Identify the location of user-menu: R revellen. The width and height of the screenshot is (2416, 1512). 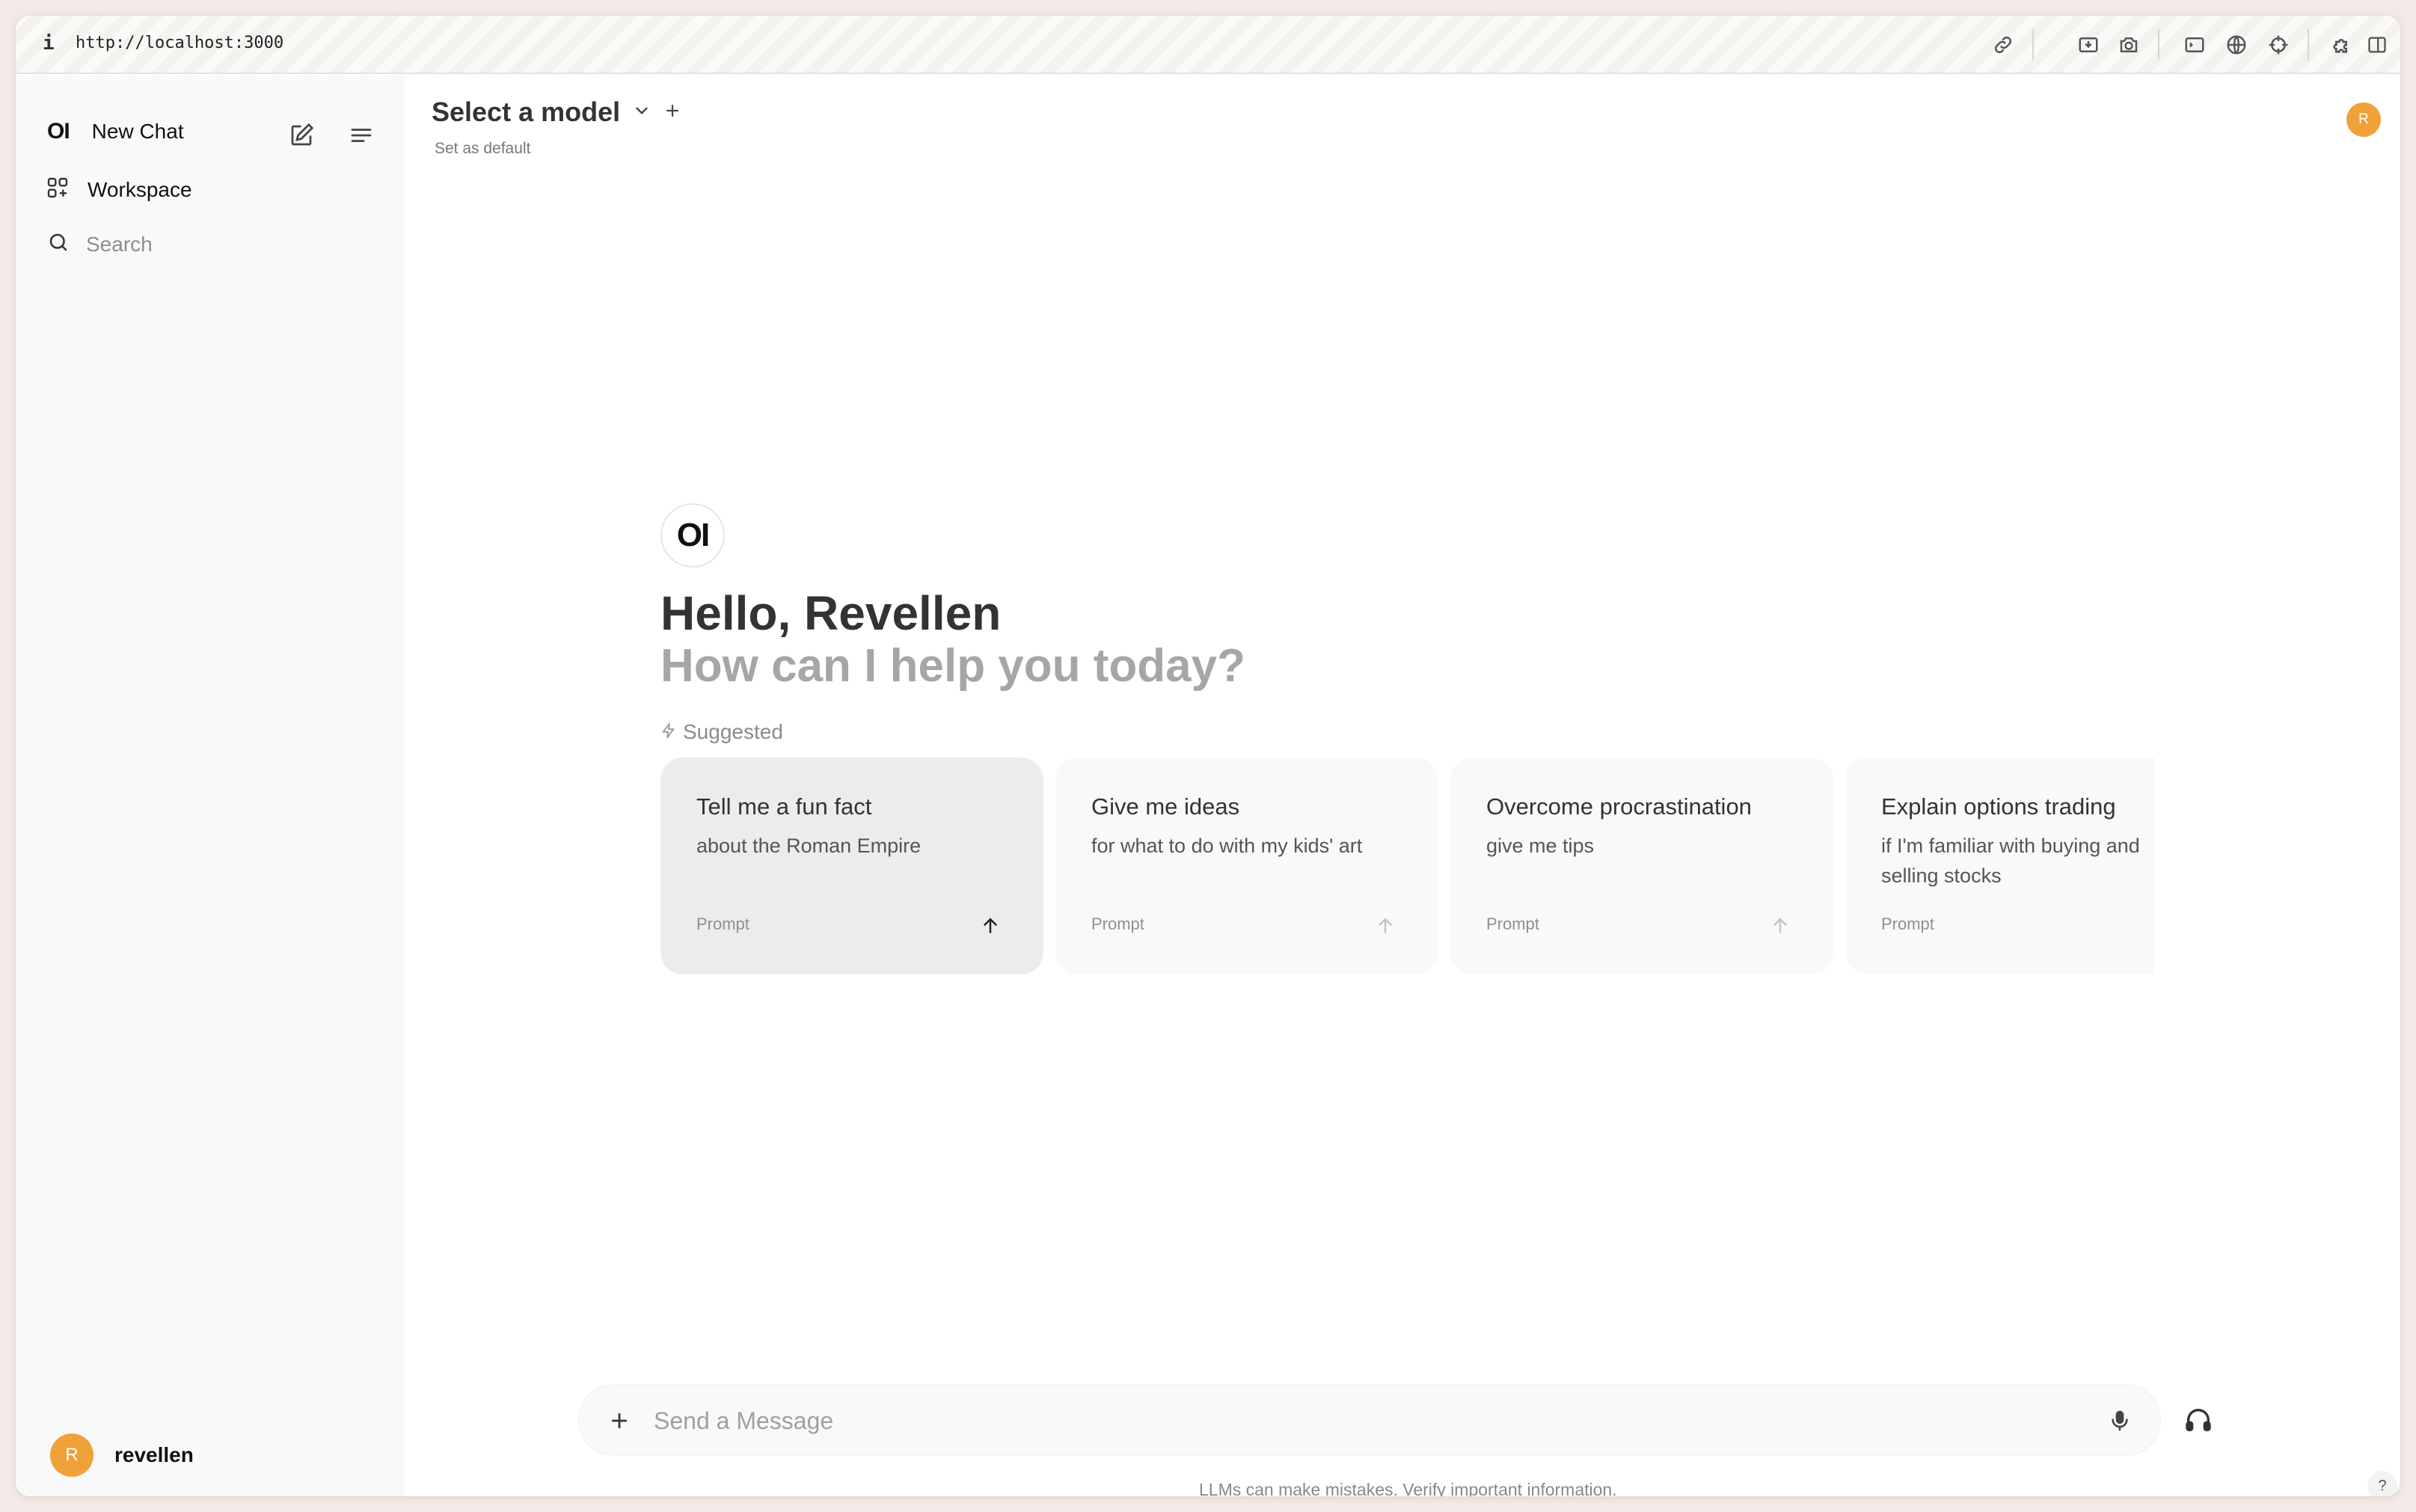
(122, 1455).